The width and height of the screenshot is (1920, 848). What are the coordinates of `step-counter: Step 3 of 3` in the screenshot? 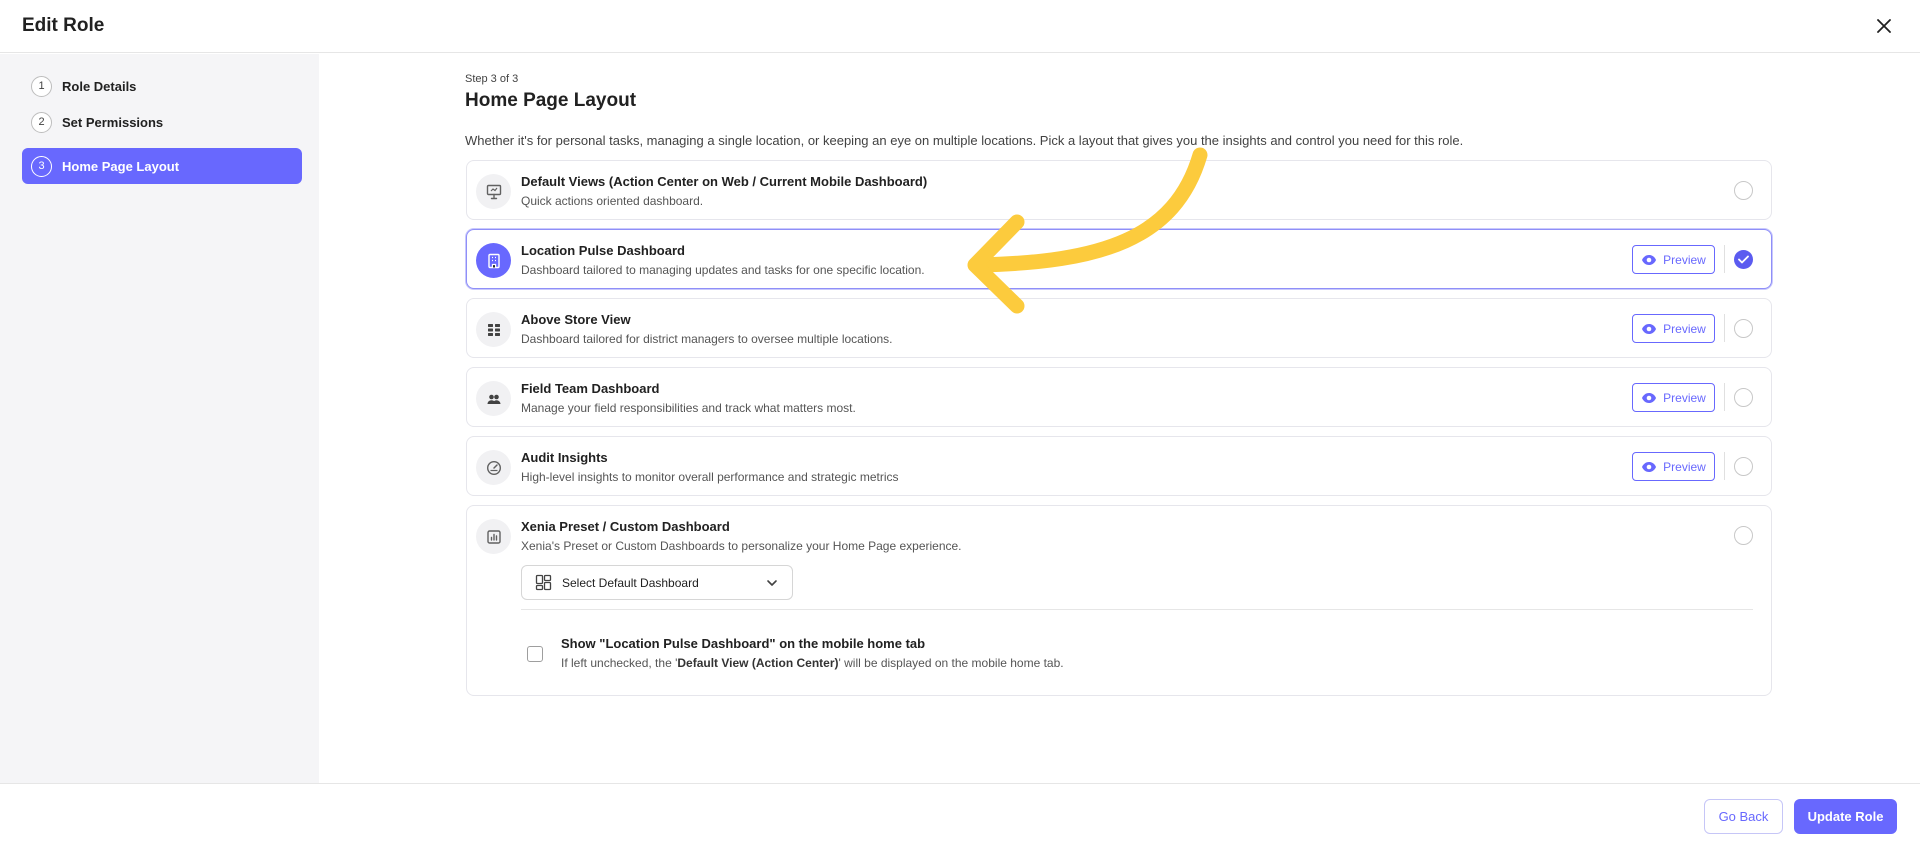 It's located at (492, 79).